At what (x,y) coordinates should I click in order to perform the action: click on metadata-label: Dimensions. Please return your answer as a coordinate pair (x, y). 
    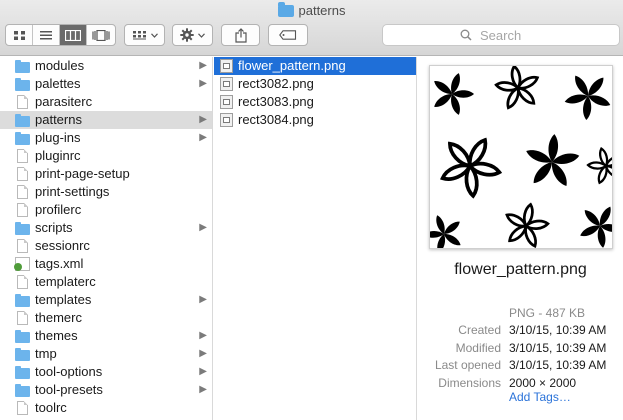
    Looking at the image, I should click on (469, 382).